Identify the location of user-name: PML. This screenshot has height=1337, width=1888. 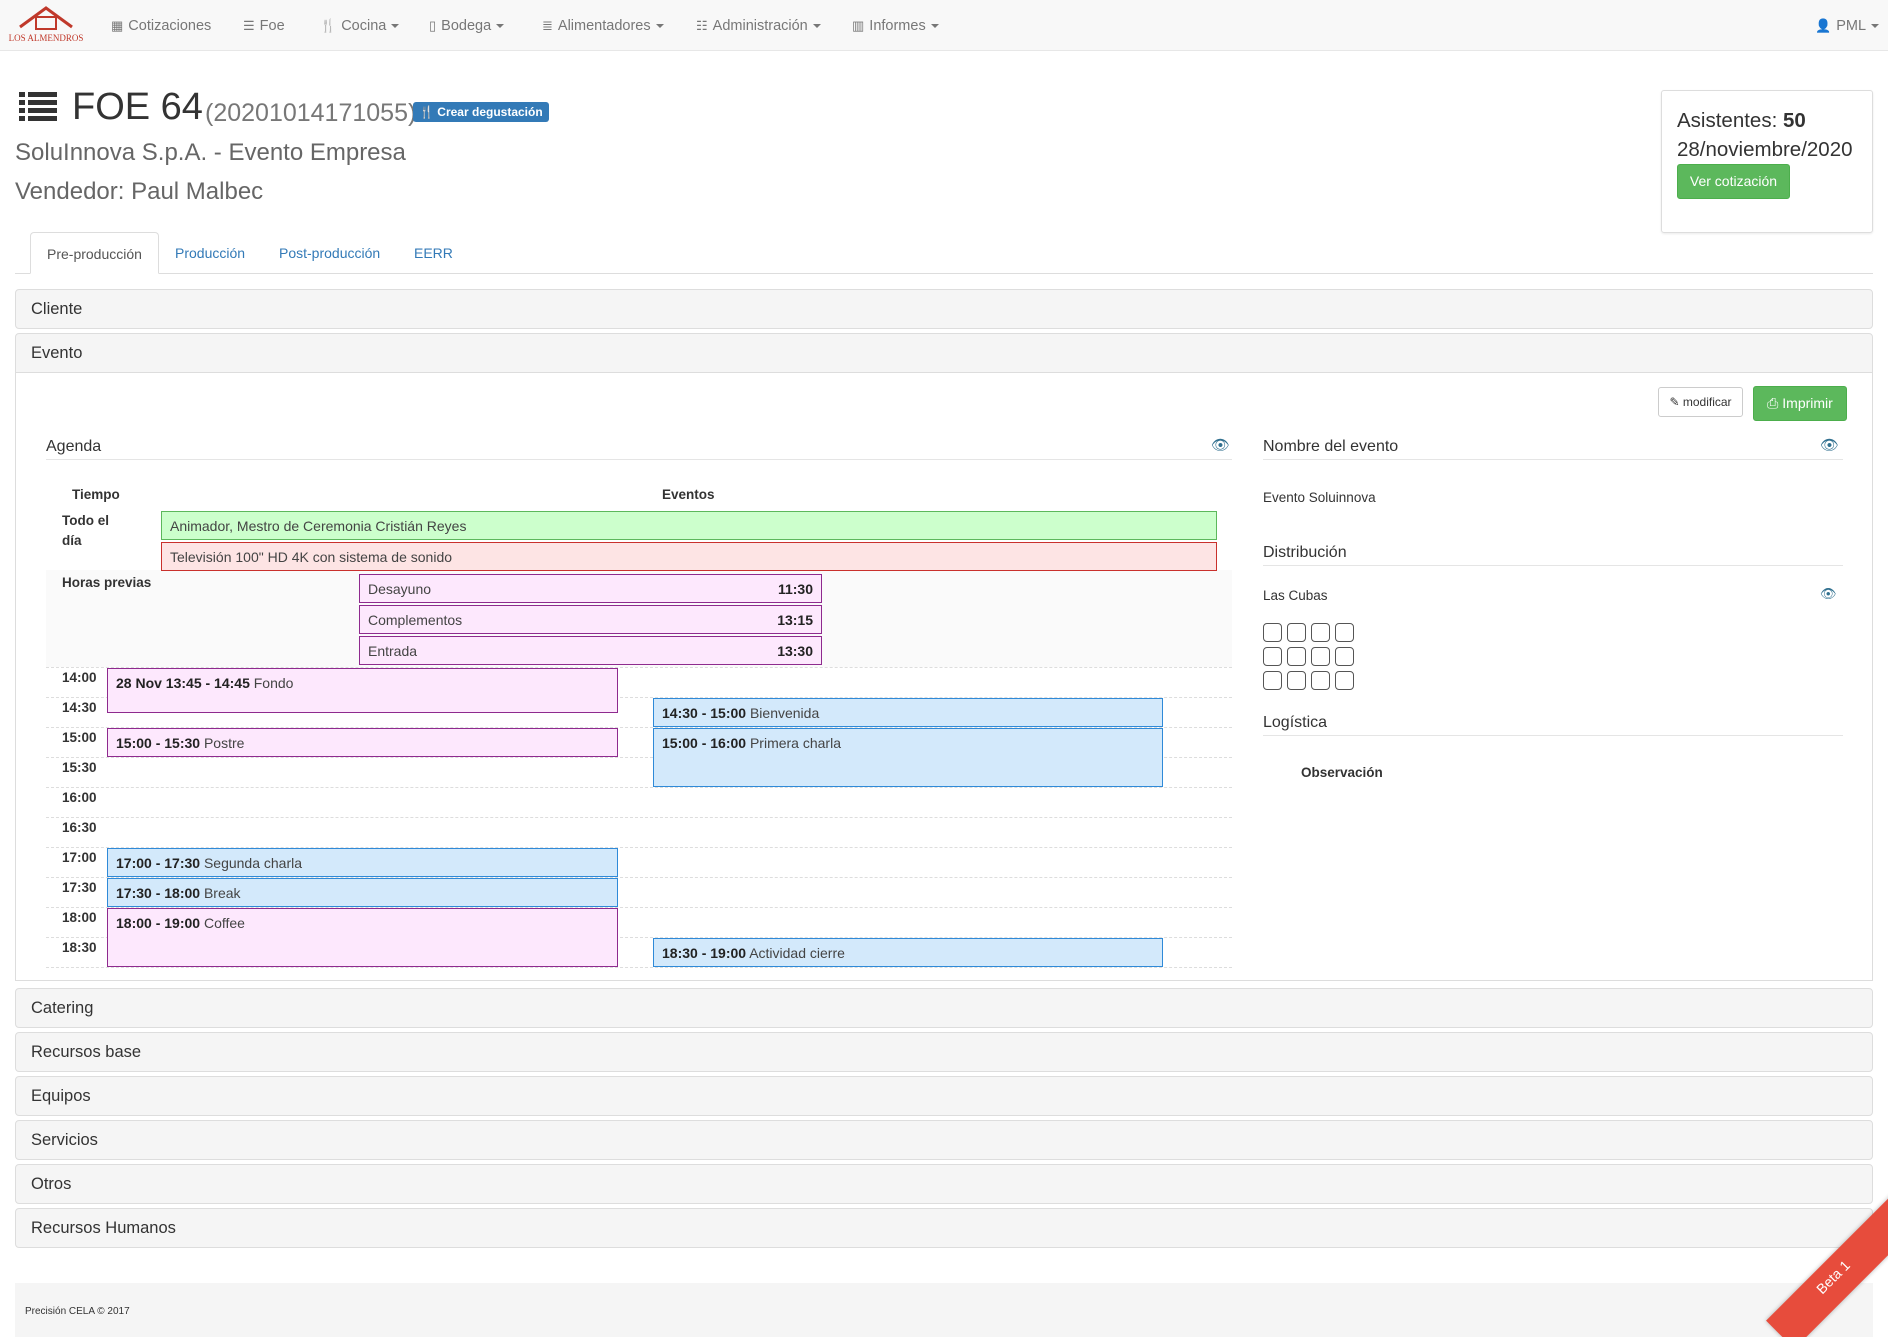
(1851, 26).